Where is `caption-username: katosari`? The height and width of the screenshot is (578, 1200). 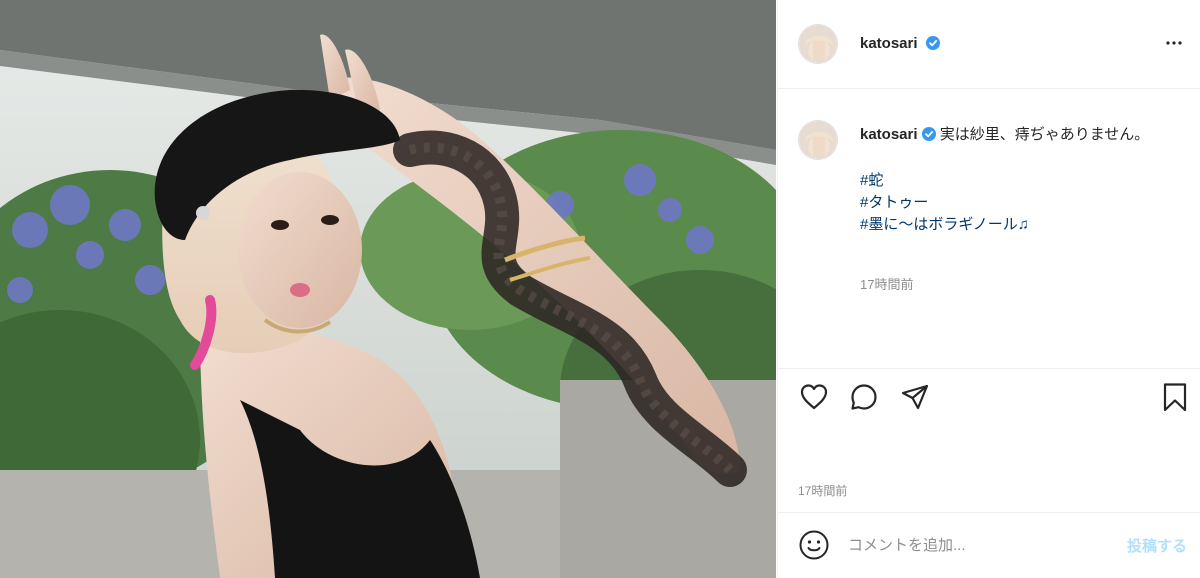 caption-username: katosari is located at coordinates (889, 134).